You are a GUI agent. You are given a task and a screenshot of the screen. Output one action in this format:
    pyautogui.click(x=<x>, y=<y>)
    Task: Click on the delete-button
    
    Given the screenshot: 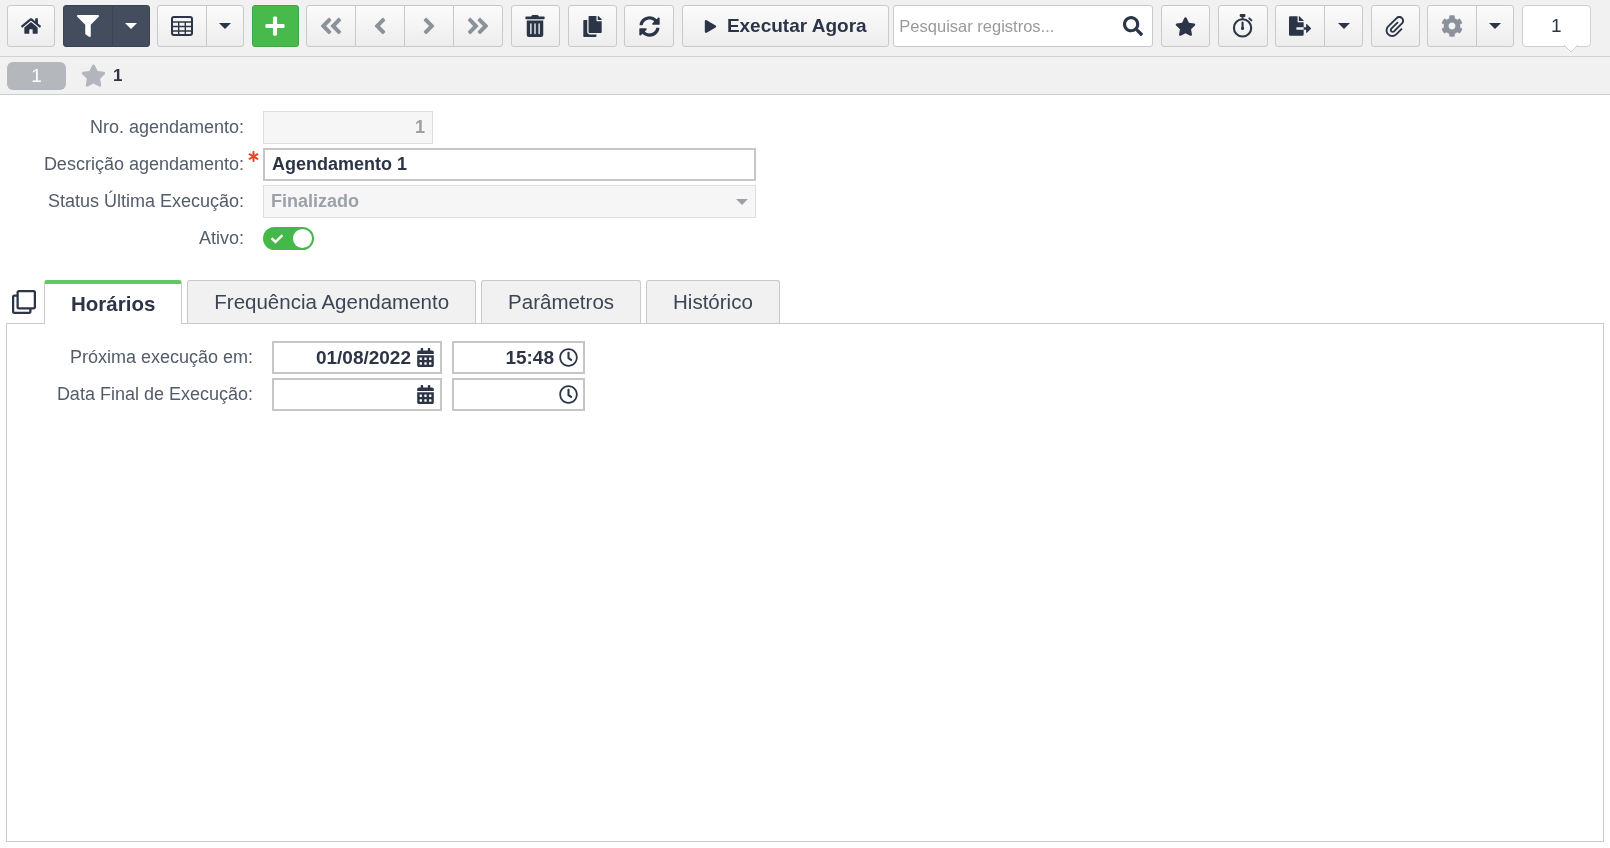 What is the action you would take?
    pyautogui.click(x=535, y=26)
    